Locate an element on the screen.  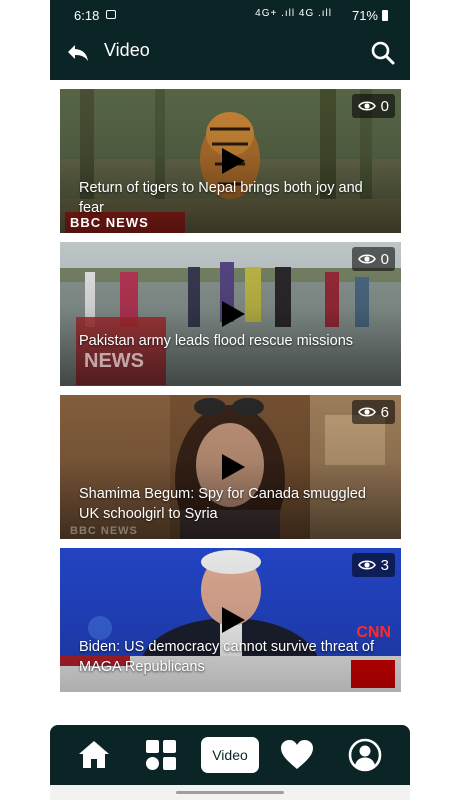
top-bar: 6:18 4G+ .ıll 4G .ıll 71% Video is located at coordinates (230, 40).